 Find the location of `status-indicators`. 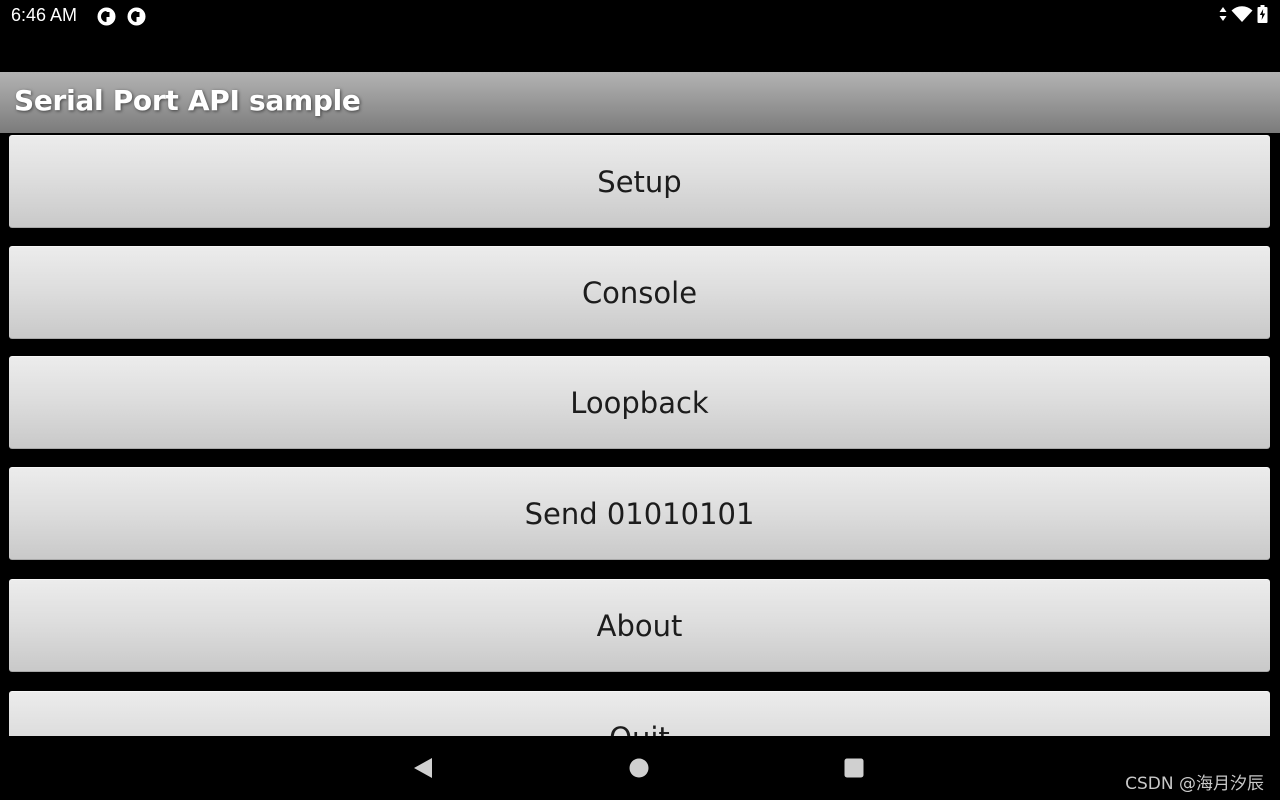

status-indicators is located at coordinates (1243, 16).